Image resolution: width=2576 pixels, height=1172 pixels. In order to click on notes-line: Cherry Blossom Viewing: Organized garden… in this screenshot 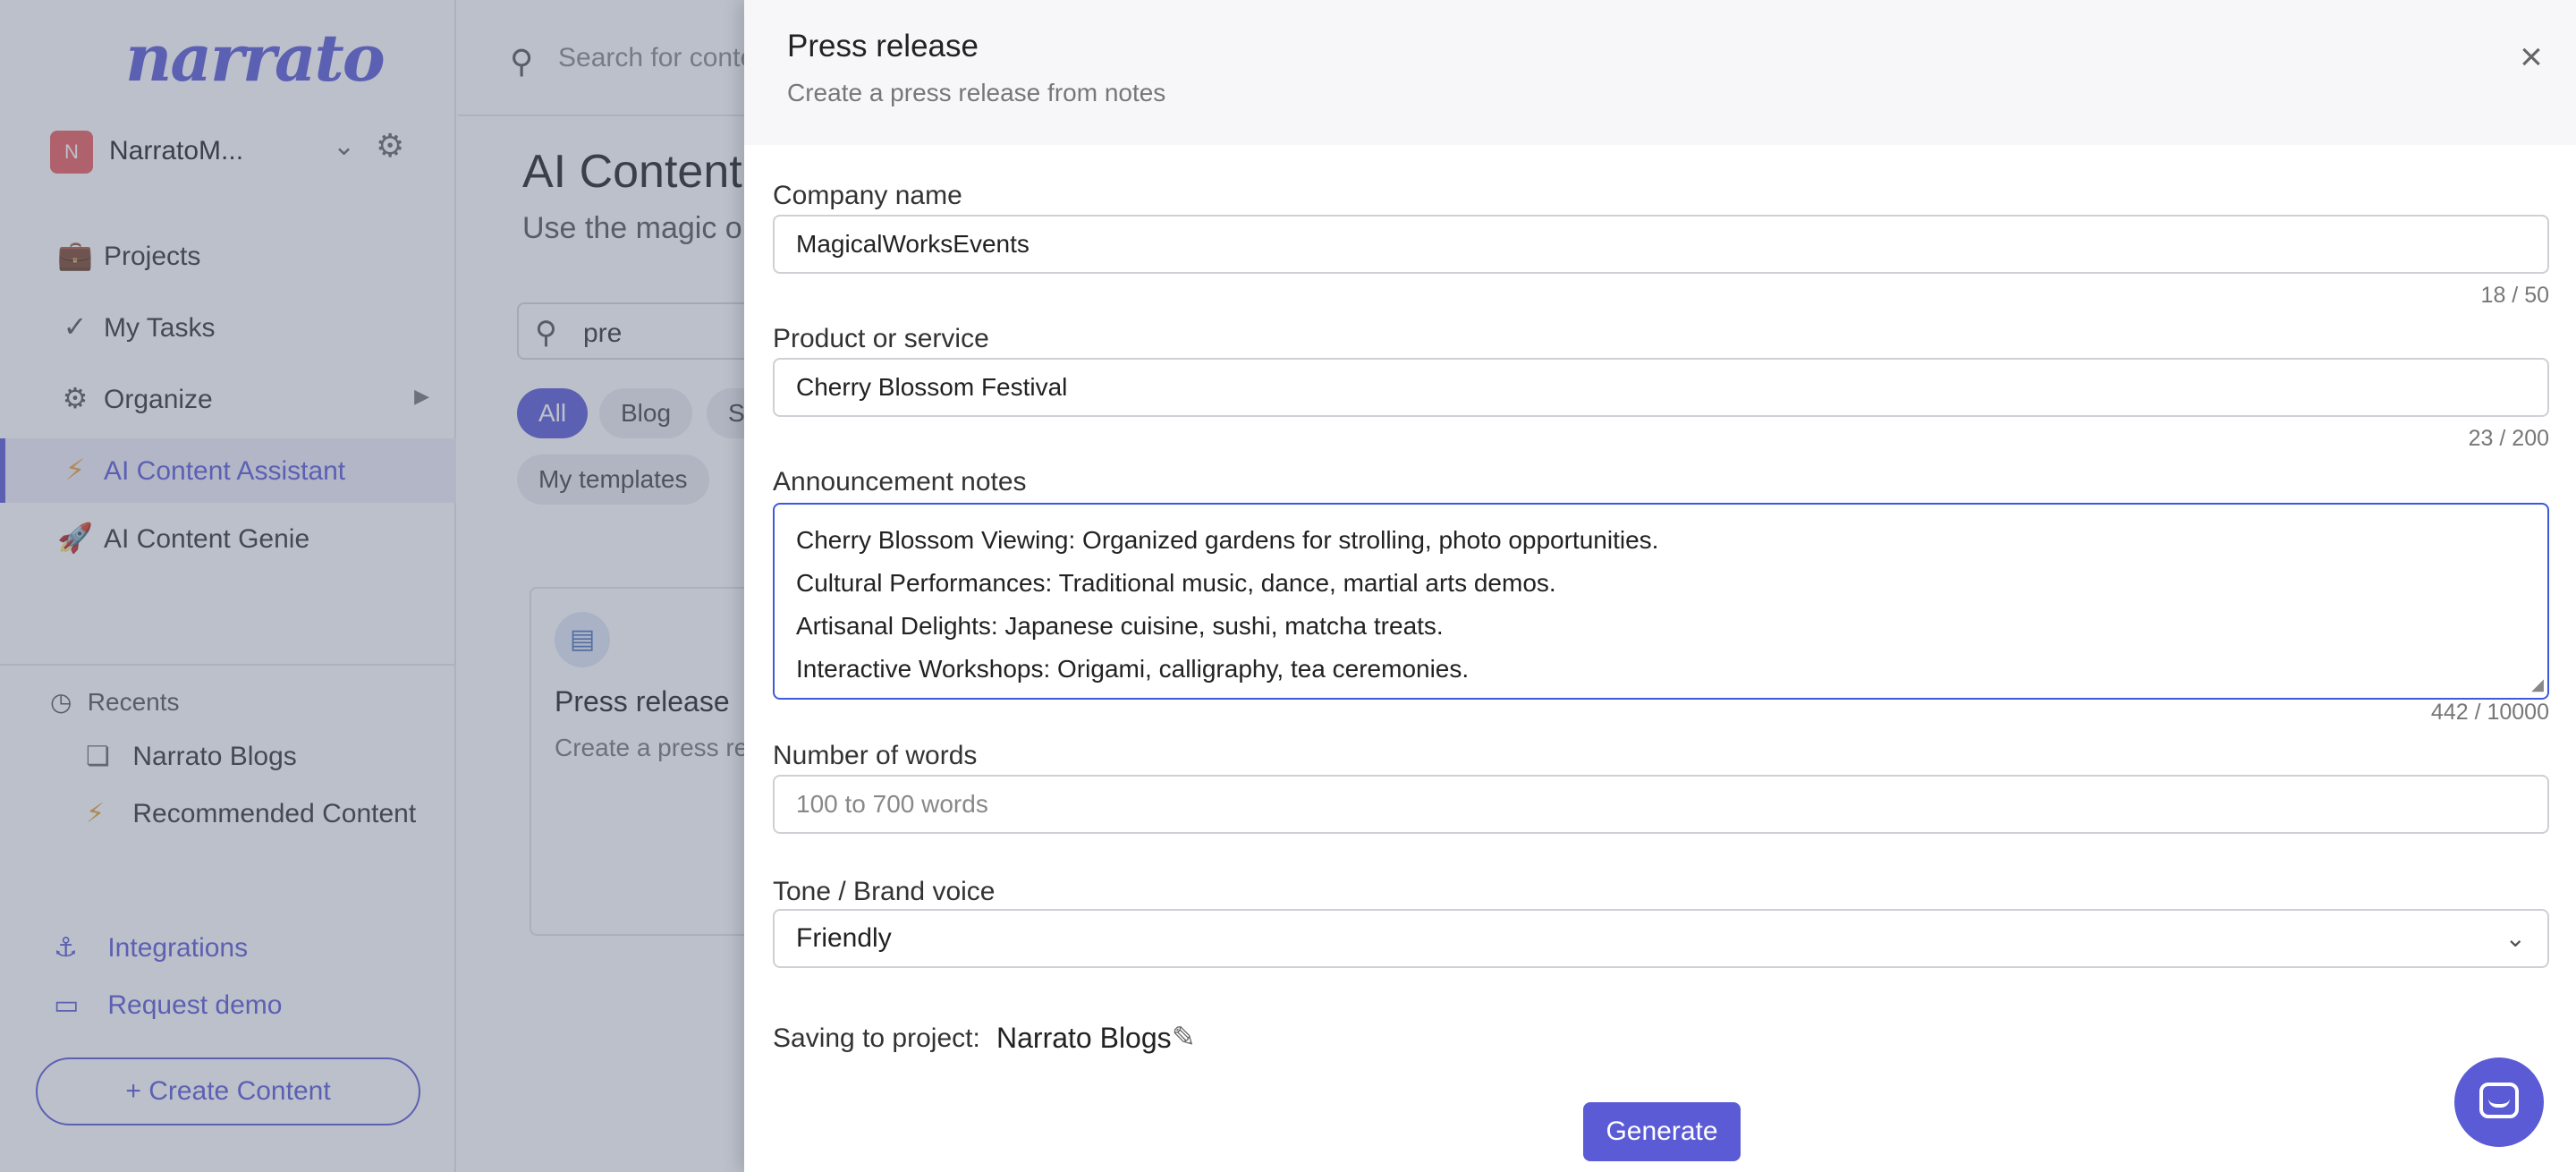, I will do `click(1227, 540)`.